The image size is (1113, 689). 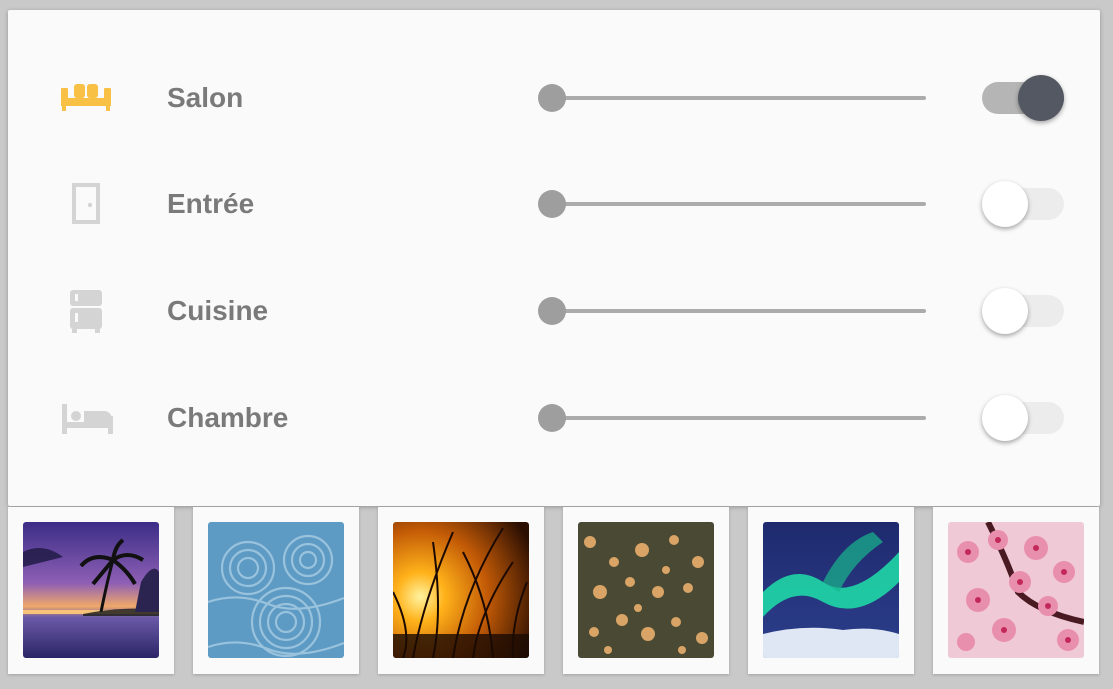 I want to click on sofa-icon, so click(x=86, y=98).